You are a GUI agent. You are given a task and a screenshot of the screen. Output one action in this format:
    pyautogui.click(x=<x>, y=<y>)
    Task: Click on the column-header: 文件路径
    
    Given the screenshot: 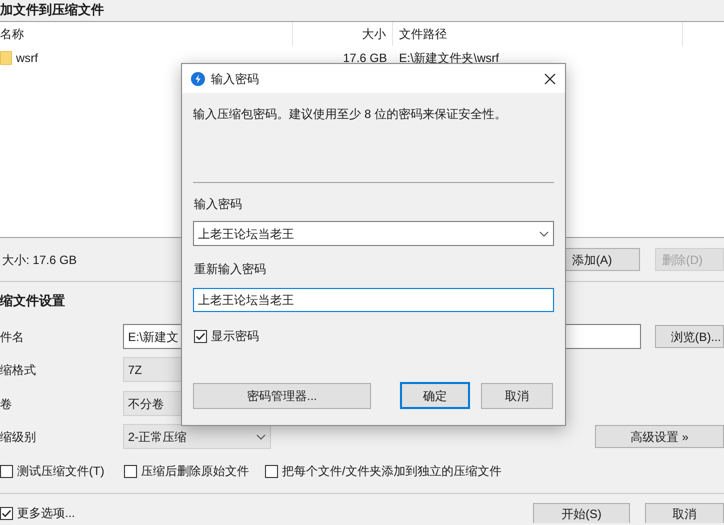 What is the action you would take?
    pyautogui.click(x=423, y=34)
    